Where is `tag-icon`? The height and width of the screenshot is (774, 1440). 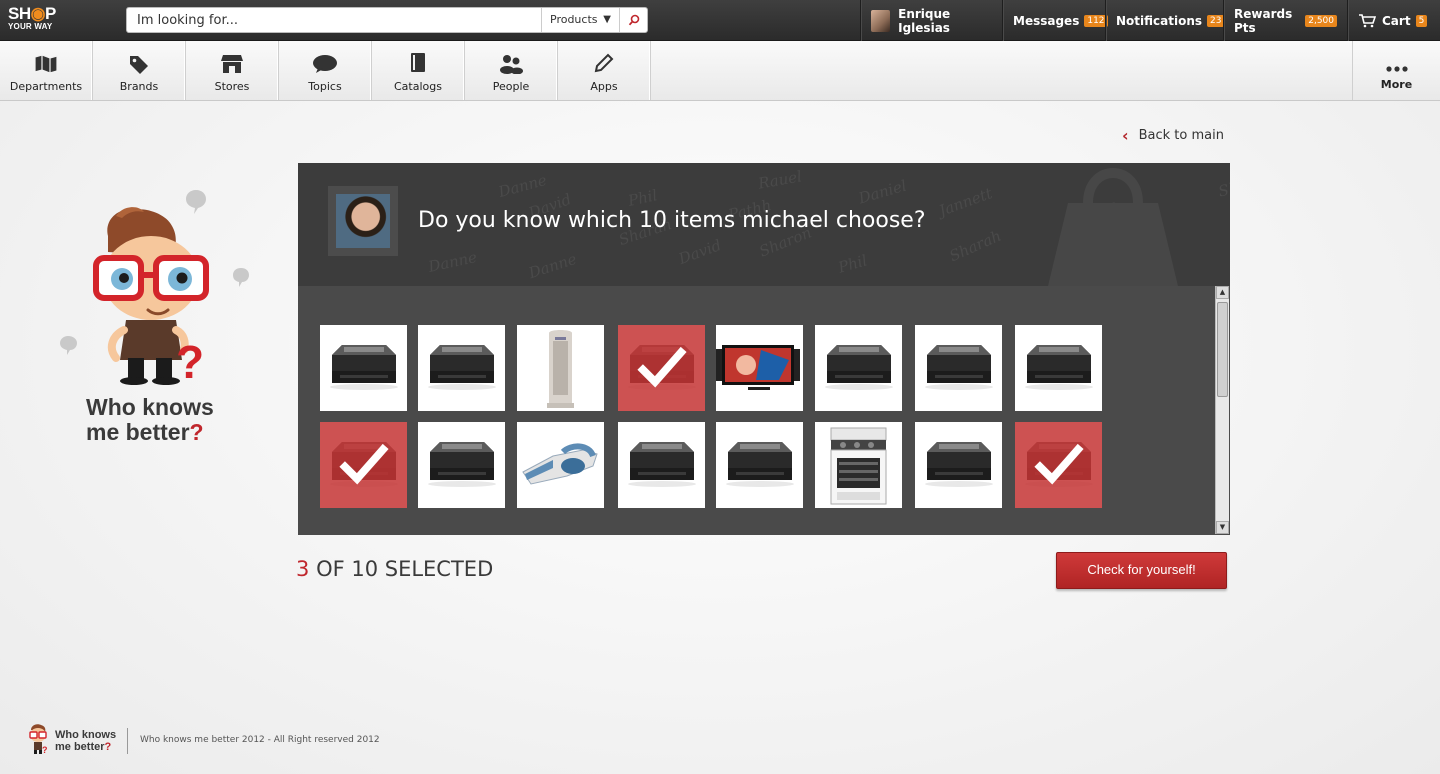 tag-icon is located at coordinates (139, 65).